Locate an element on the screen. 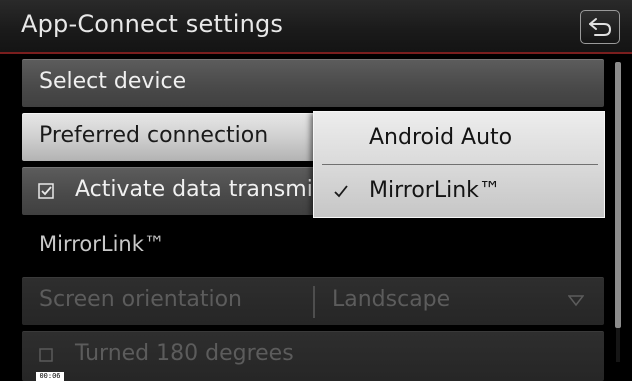 This screenshot has width=632, height=381. turned-180-item: Turned 180 degrees is located at coordinates (313, 356).